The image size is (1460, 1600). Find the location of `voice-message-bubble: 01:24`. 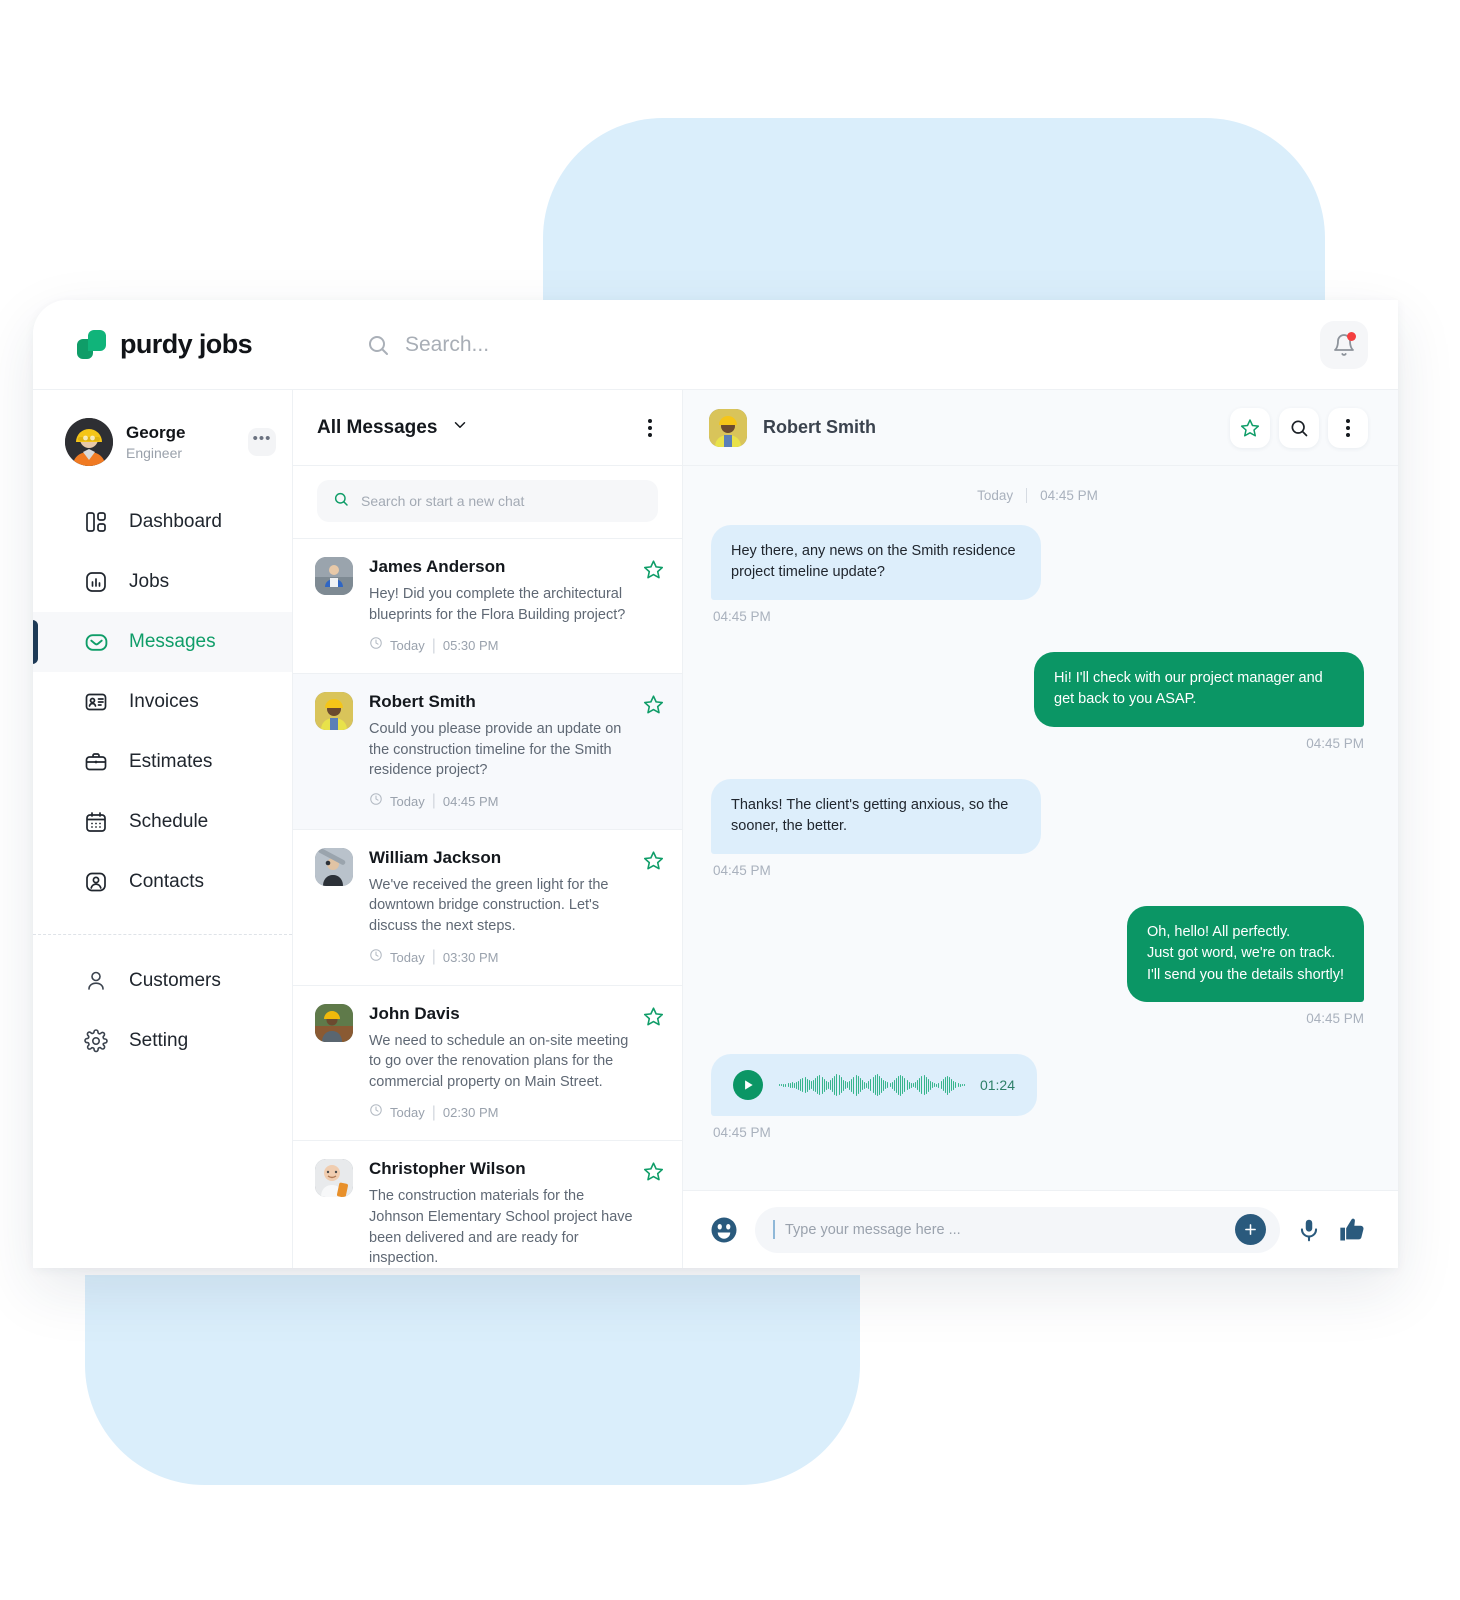

voice-message-bubble: 01:24 is located at coordinates (874, 1085).